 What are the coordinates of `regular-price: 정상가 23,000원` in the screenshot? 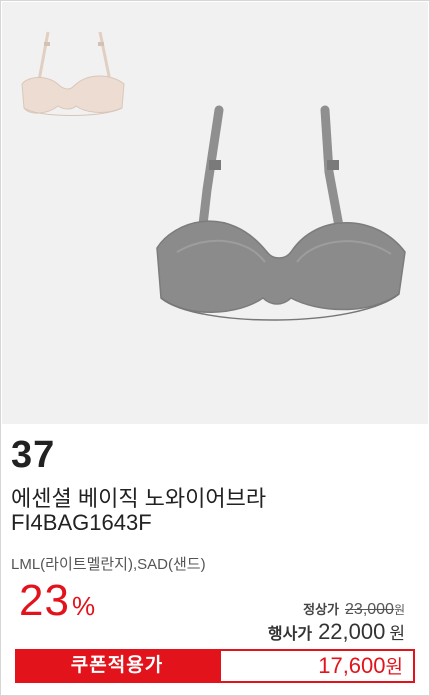 It's located at (354, 609).